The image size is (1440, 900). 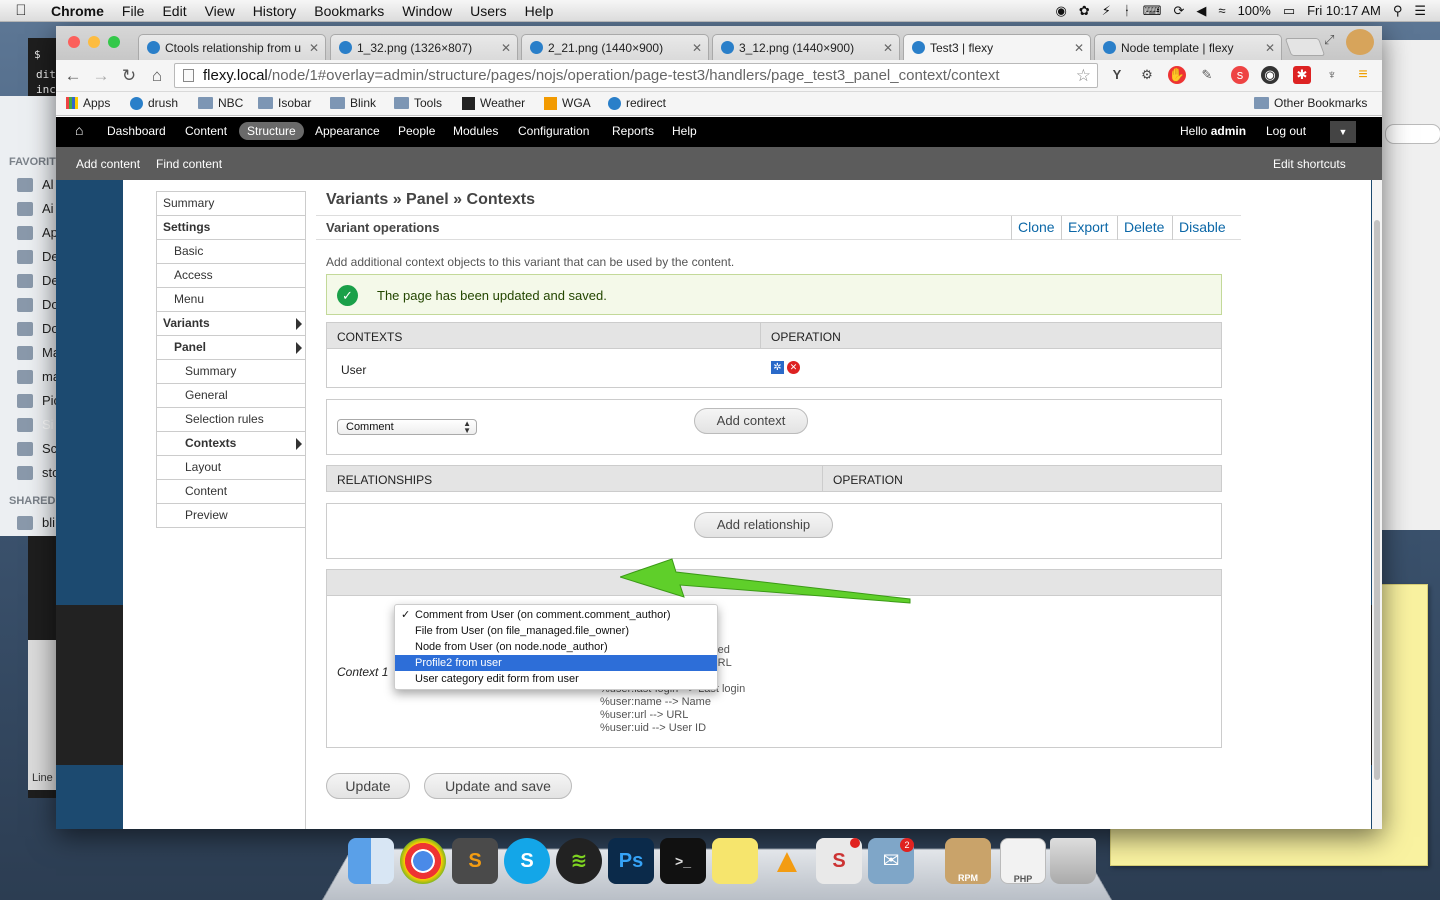 What do you see at coordinates (94, 42) in the screenshot?
I see `minimize-window-button` at bounding box center [94, 42].